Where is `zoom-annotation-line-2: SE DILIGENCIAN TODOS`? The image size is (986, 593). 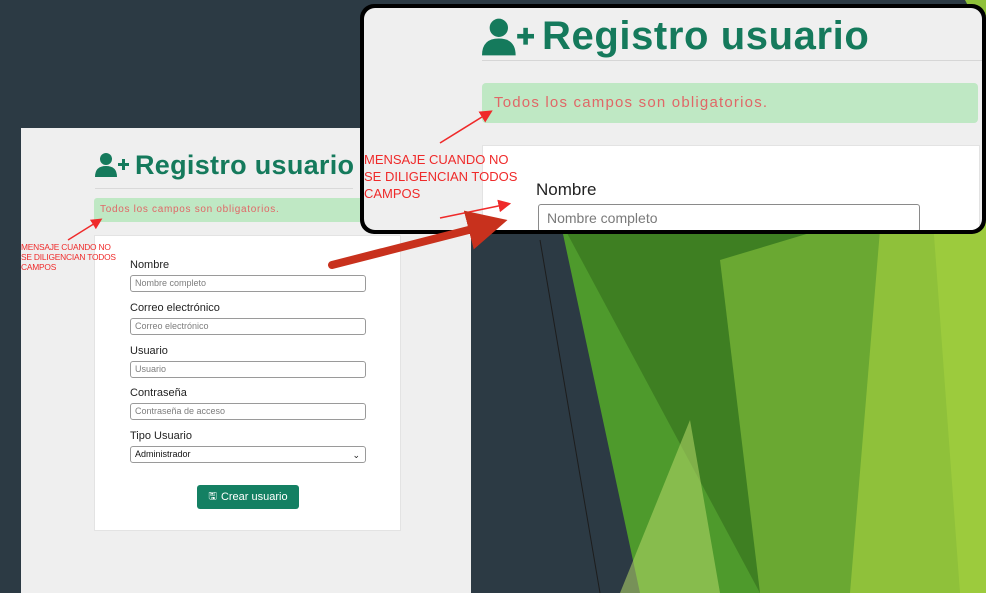 zoom-annotation-line-2: SE DILIGENCIAN TODOS is located at coordinates (441, 176).